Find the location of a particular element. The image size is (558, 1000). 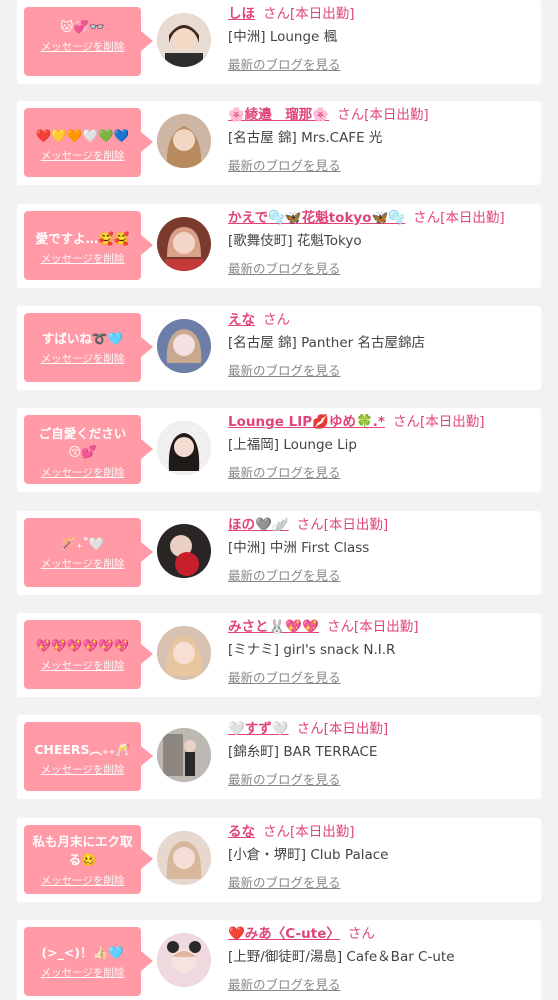

cast-name-link: 🤍すず🤍 is located at coordinates (258, 729).